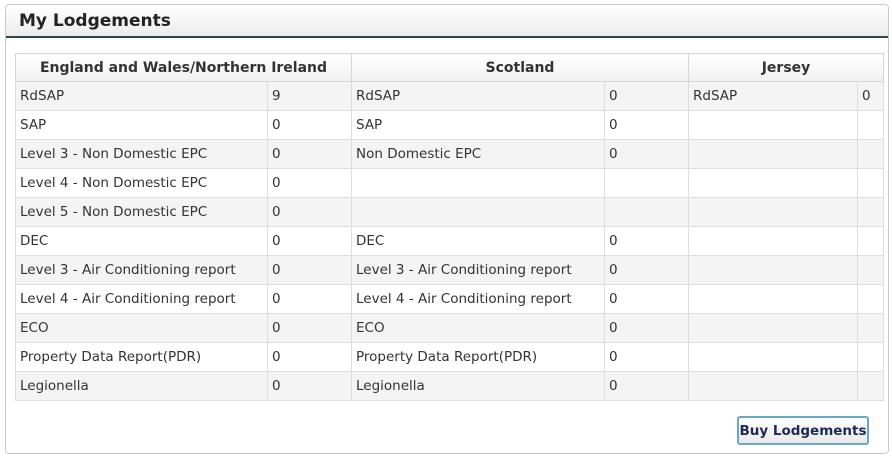  What do you see at coordinates (447, 21) in the screenshot?
I see `panel-header: My Lodgements` at bounding box center [447, 21].